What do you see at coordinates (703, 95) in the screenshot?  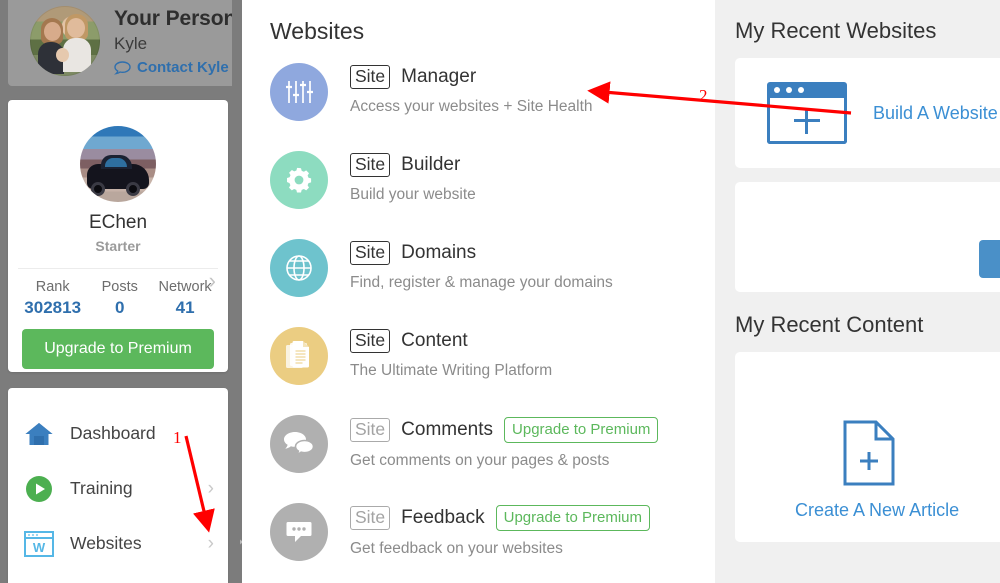 I see `annotation-number-2: 2` at bounding box center [703, 95].